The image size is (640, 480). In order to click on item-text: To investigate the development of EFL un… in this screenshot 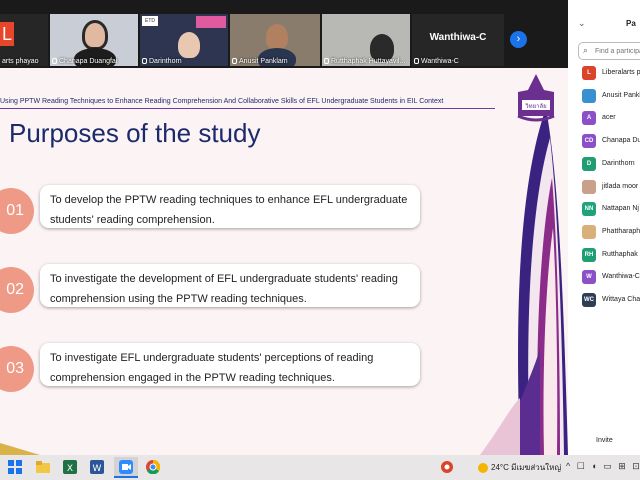, I will do `click(224, 279)`.